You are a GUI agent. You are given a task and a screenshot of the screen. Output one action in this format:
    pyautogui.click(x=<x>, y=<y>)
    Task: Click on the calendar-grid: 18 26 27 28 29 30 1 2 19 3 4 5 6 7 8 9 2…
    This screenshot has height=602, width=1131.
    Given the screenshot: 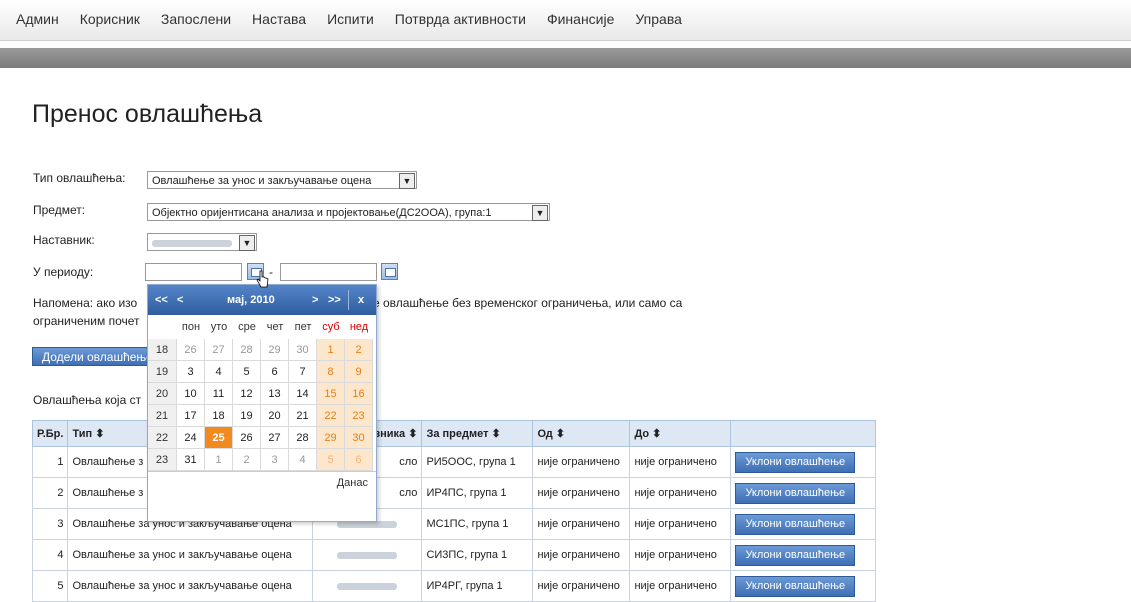 What is the action you would take?
    pyautogui.click(x=262, y=405)
    